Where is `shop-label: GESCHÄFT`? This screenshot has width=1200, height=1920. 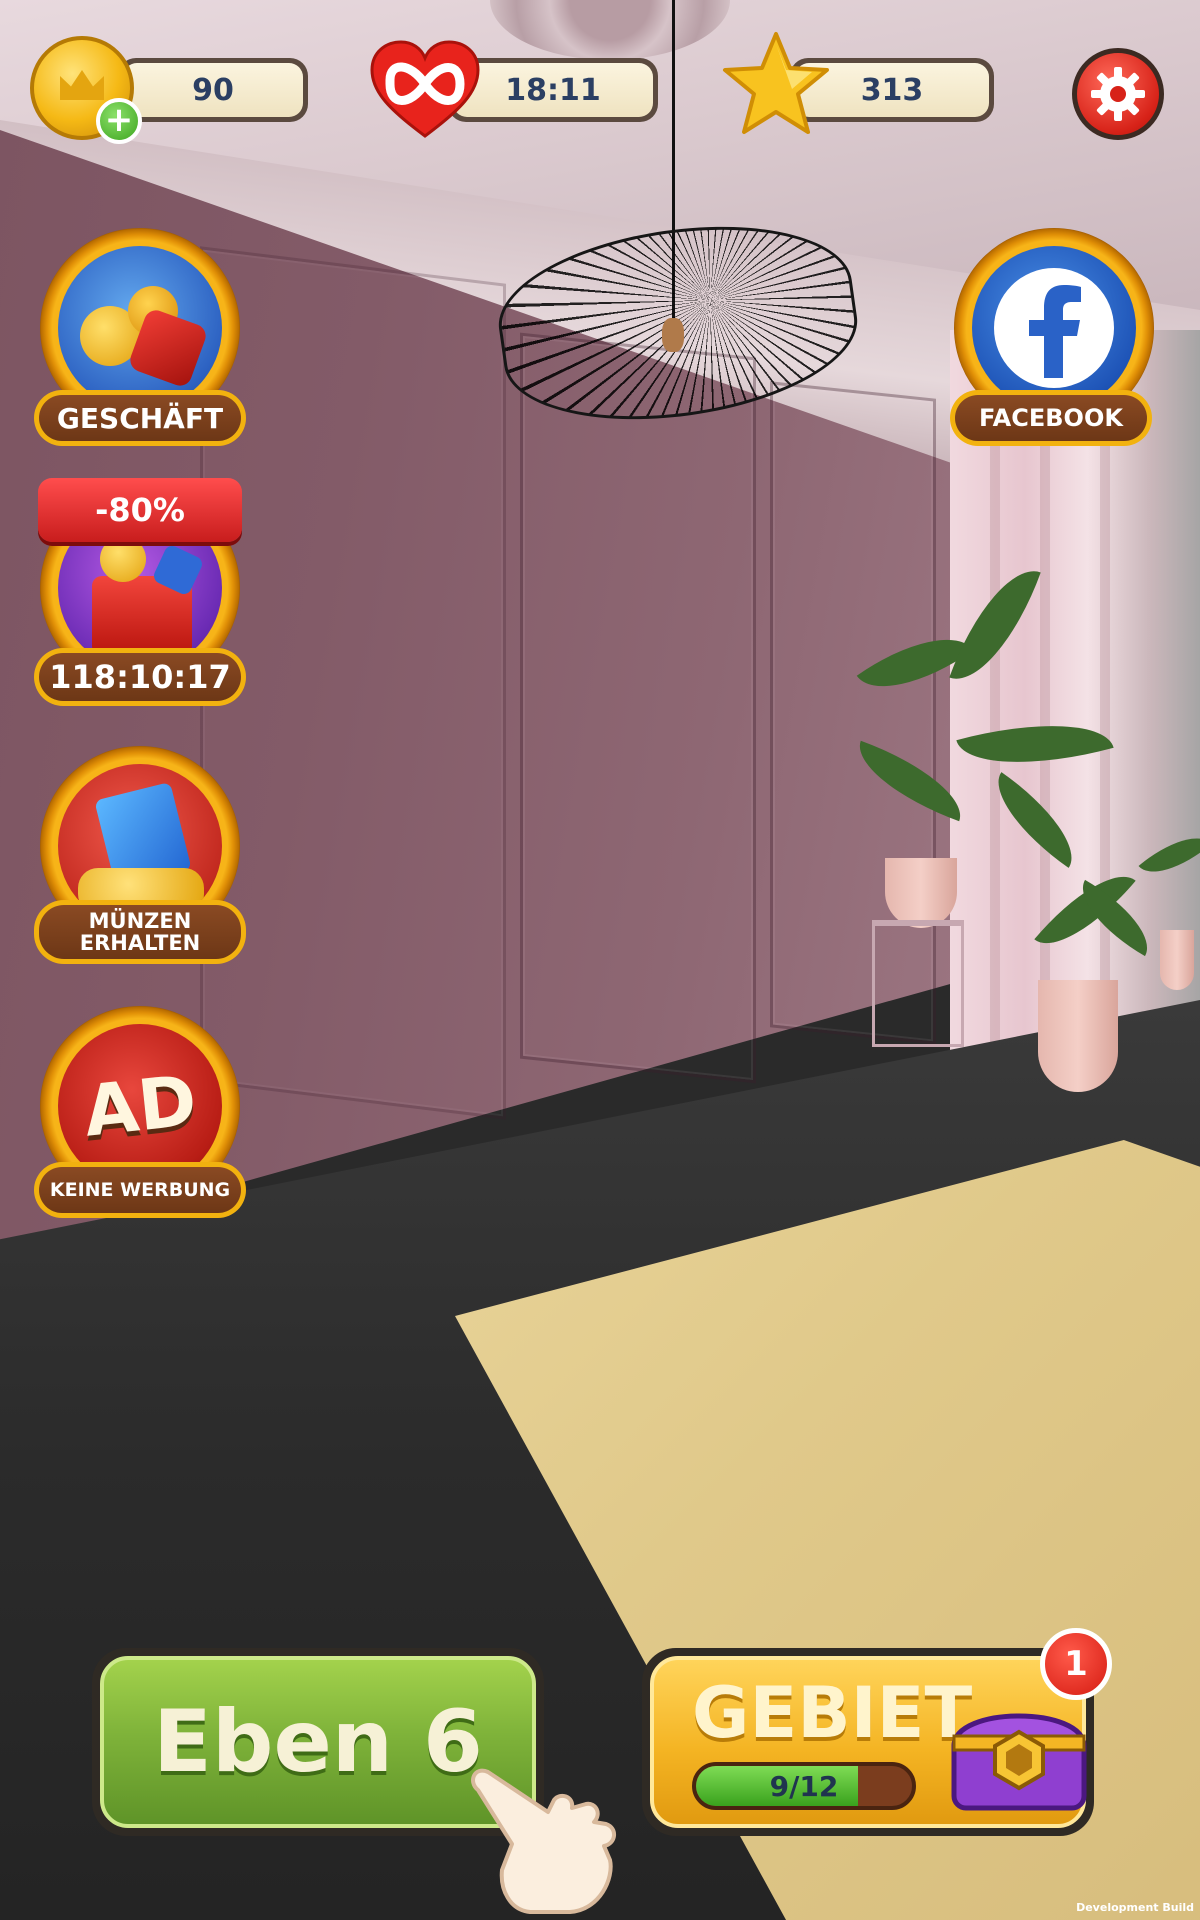 shop-label: GESCHÄFT is located at coordinates (140, 418).